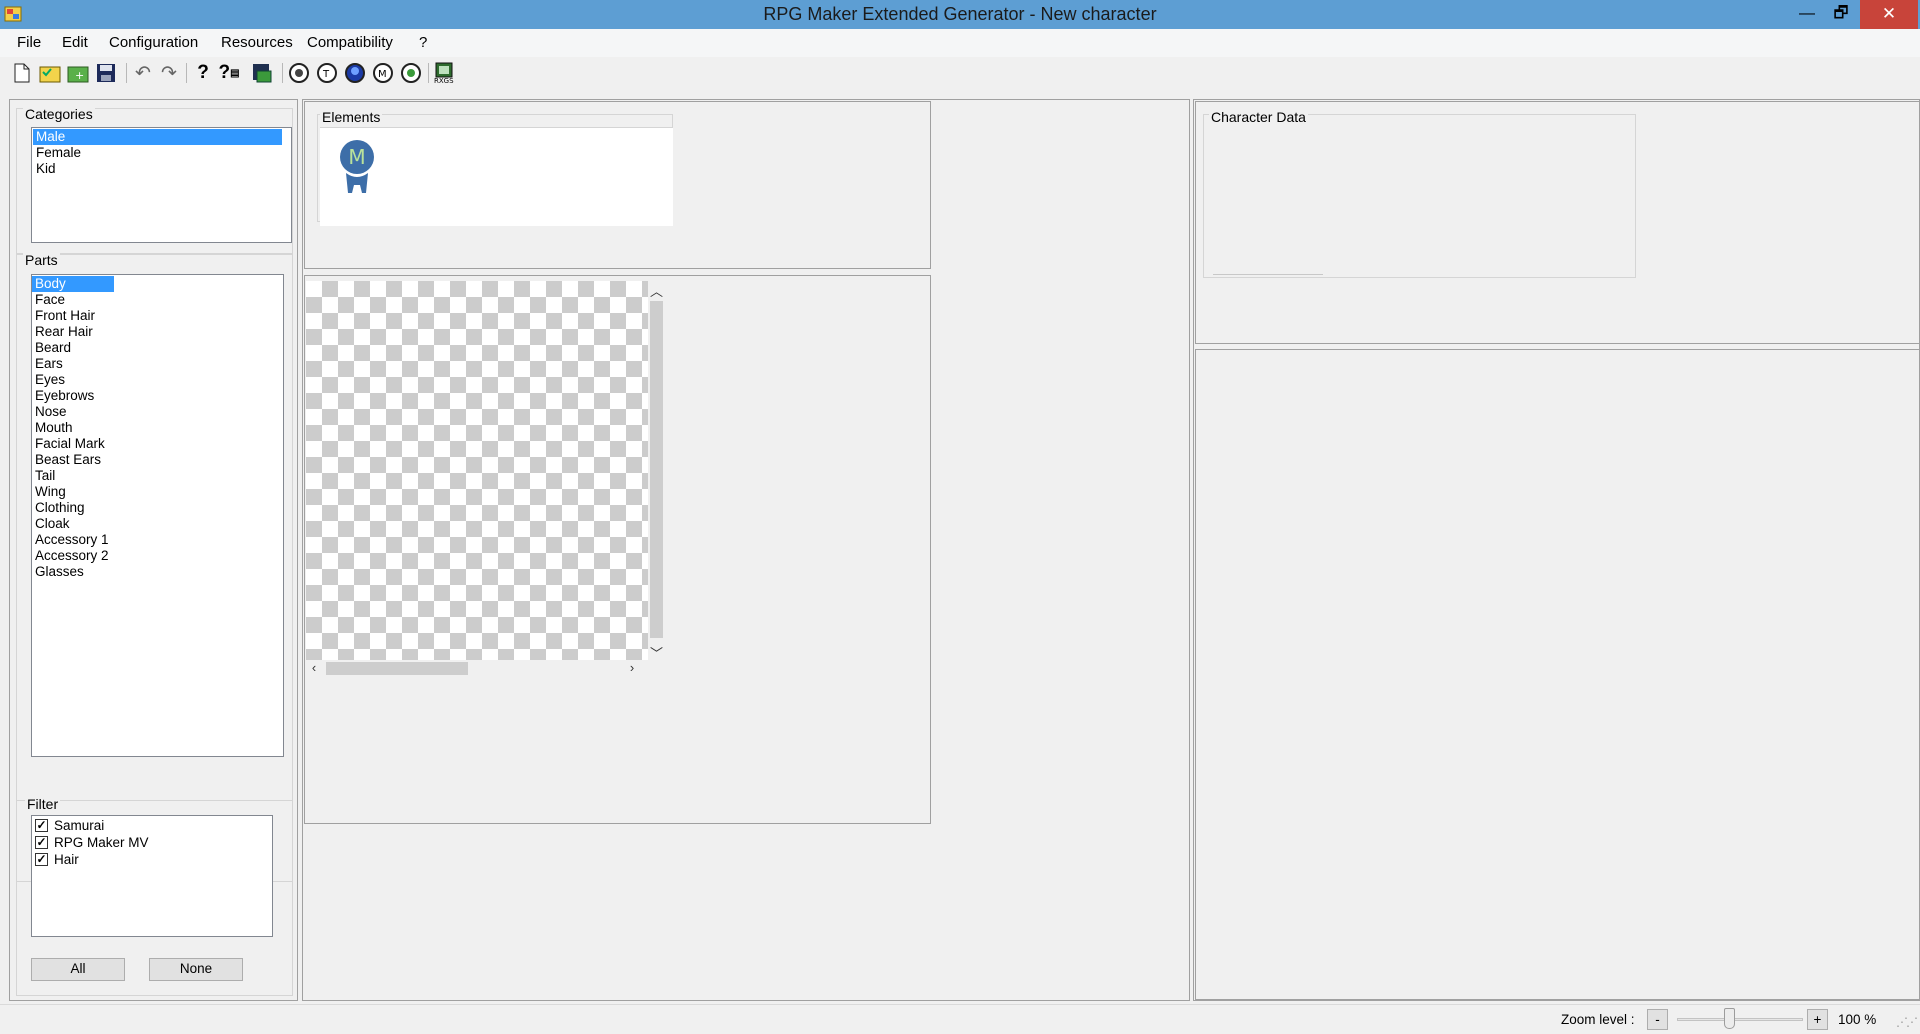 The image size is (1920, 1034). Describe the element at coordinates (1740, 1019) in the screenshot. I see `zoom-slider-track` at that location.